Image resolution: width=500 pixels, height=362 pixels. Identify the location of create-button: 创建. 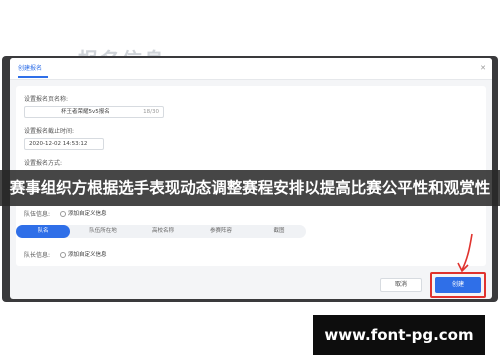
(458, 285).